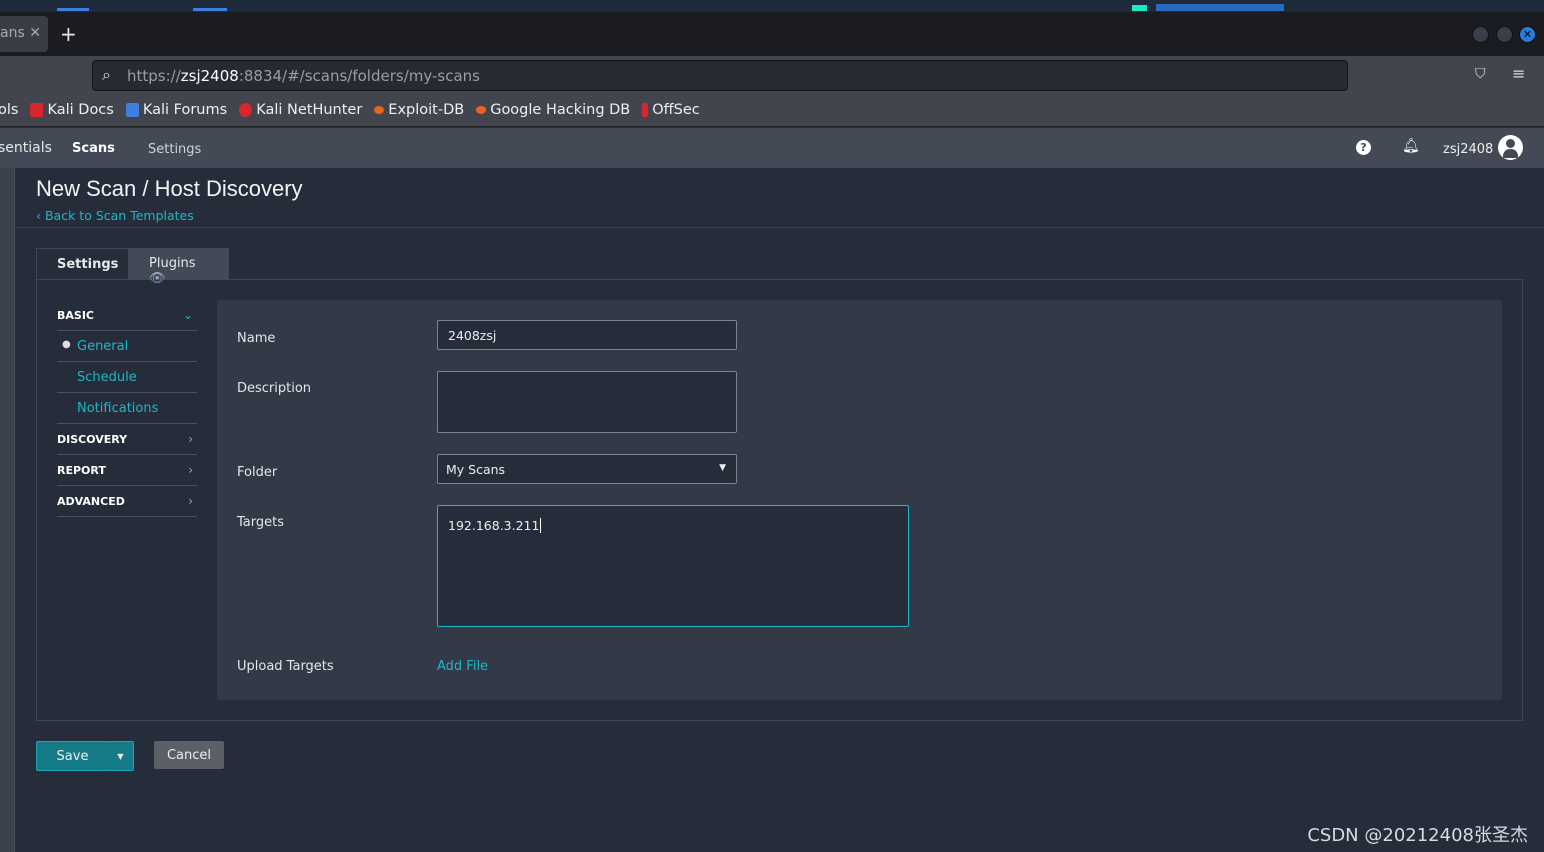 The width and height of the screenshot is (1544, 852). What do you see at coordinates (75, 315) in the screenshot?
I see `section-label: BASIC` at bounding box center [75, 315].